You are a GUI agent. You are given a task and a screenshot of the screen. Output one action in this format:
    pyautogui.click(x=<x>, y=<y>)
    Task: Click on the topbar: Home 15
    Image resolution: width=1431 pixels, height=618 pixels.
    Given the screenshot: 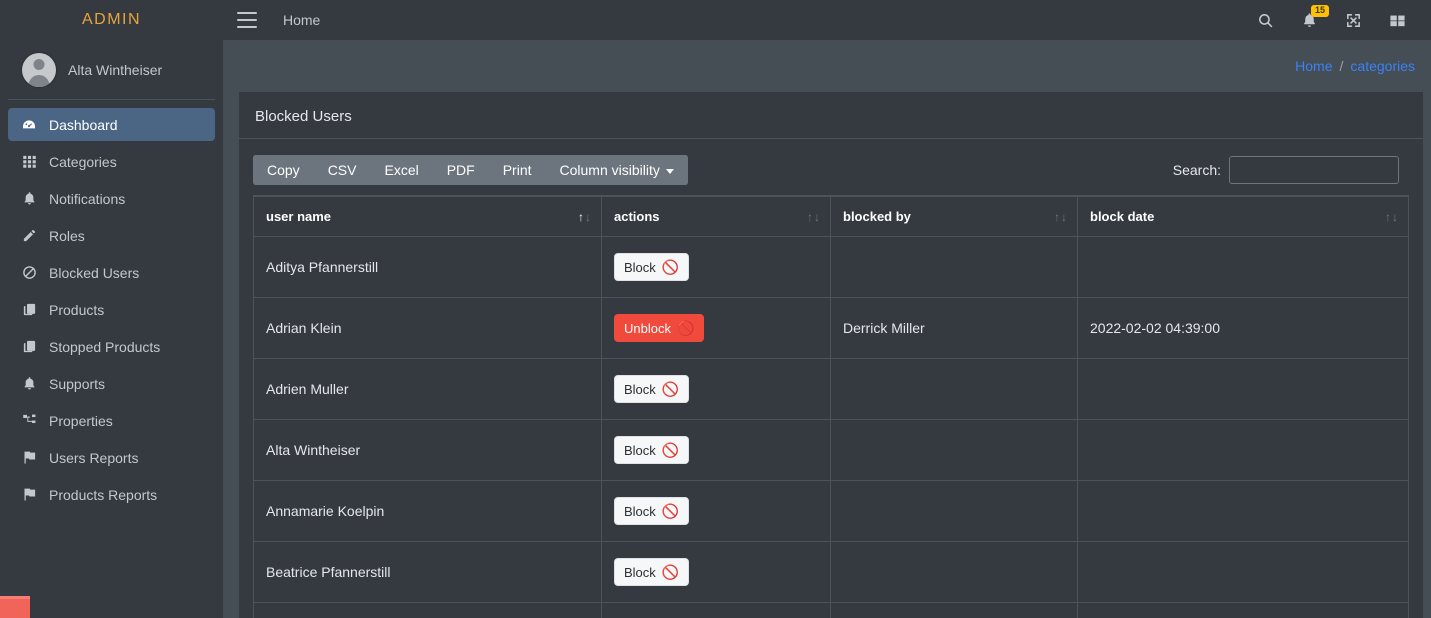 What is the action you would take?
    pyautogui.click(x=827, y=20)
    